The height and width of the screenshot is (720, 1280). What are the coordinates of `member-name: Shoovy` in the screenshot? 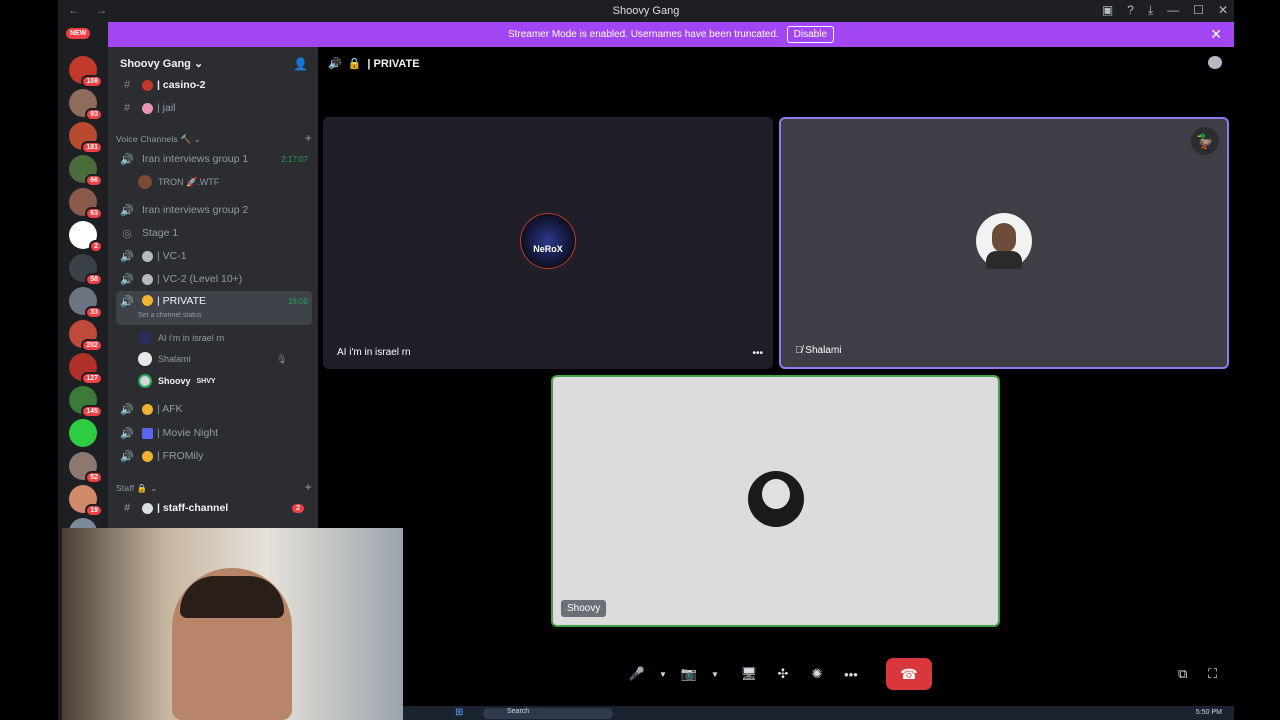 It's located at (174, 381).